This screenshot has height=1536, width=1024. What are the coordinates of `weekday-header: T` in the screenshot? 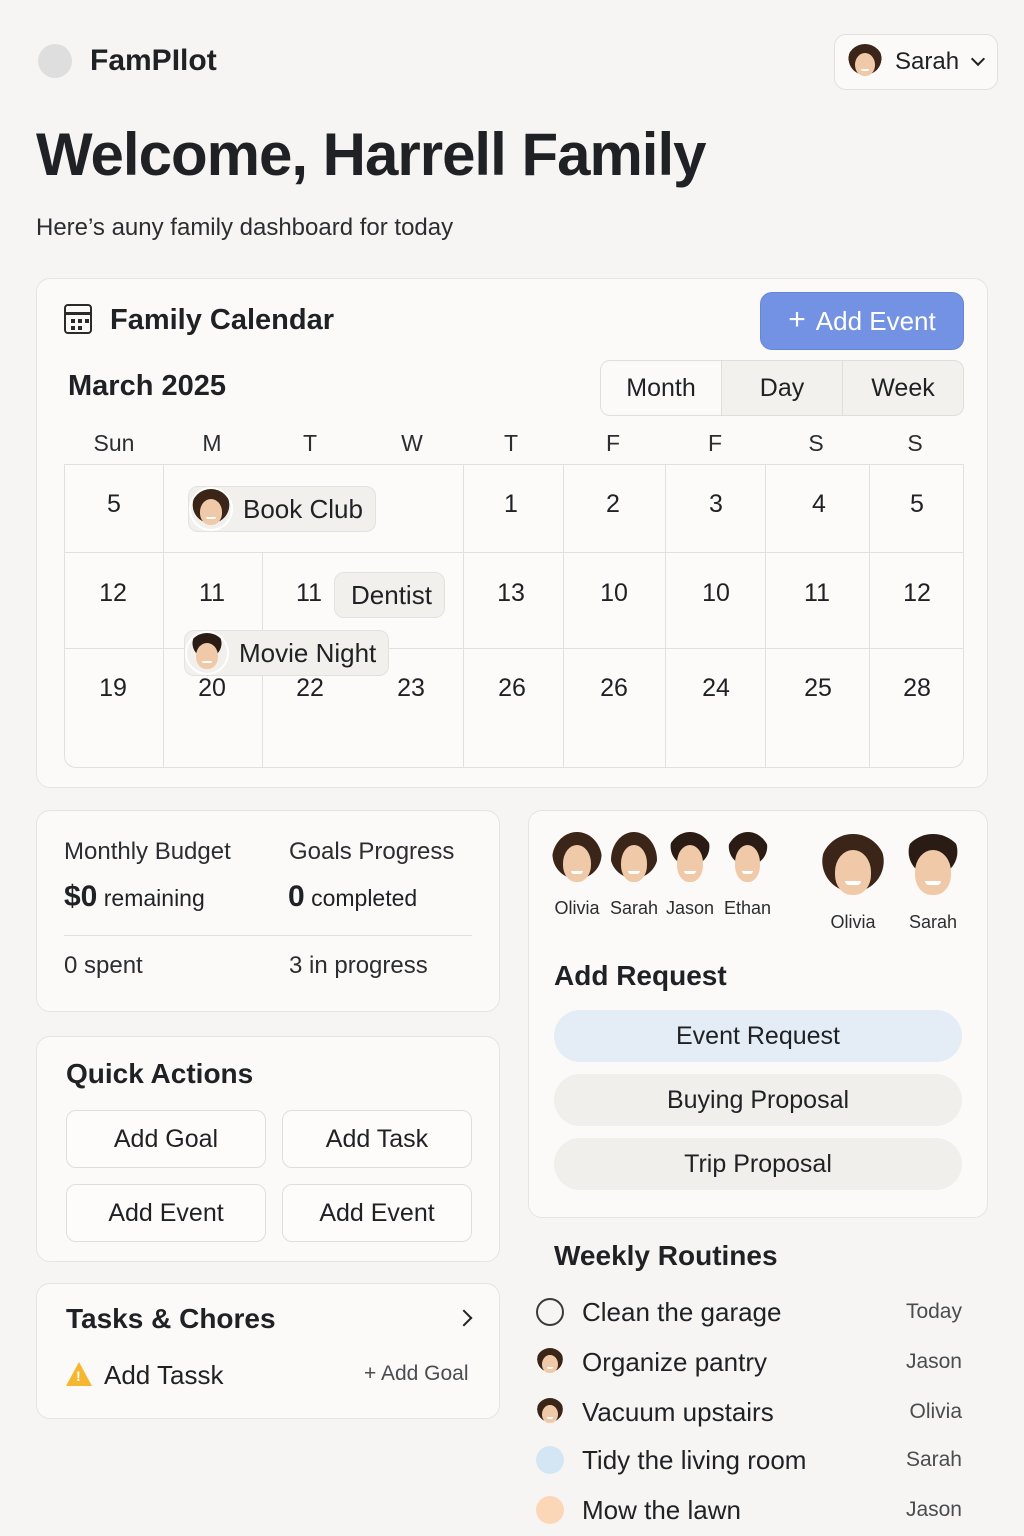 It's located at (310, 443).